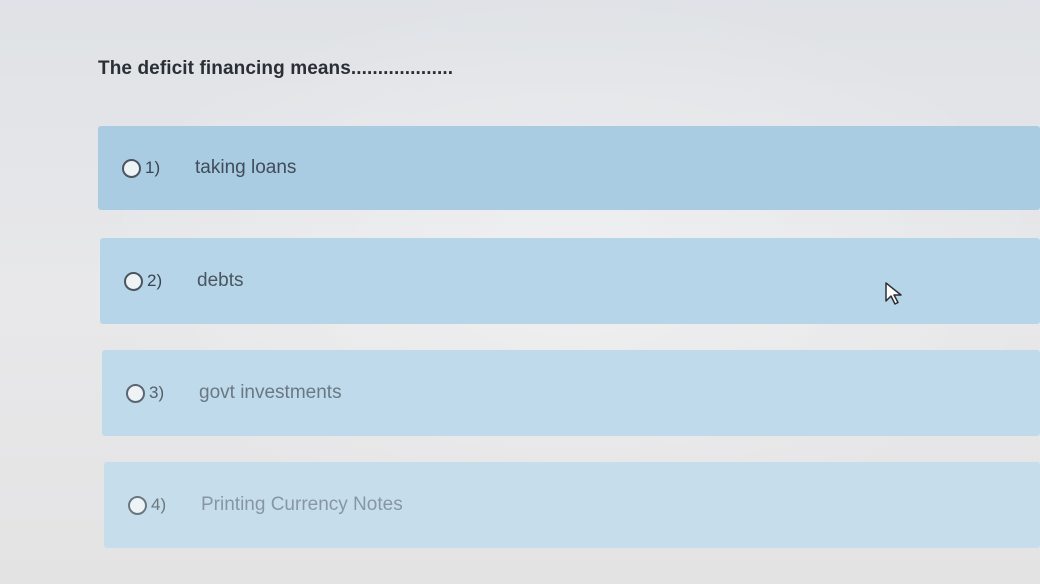 This screenshot has height=584, width=1040. What do you see at coordinates (159, 504) in the screenshot?
I see `option-number: 4)` at bounding box center [159, 504].